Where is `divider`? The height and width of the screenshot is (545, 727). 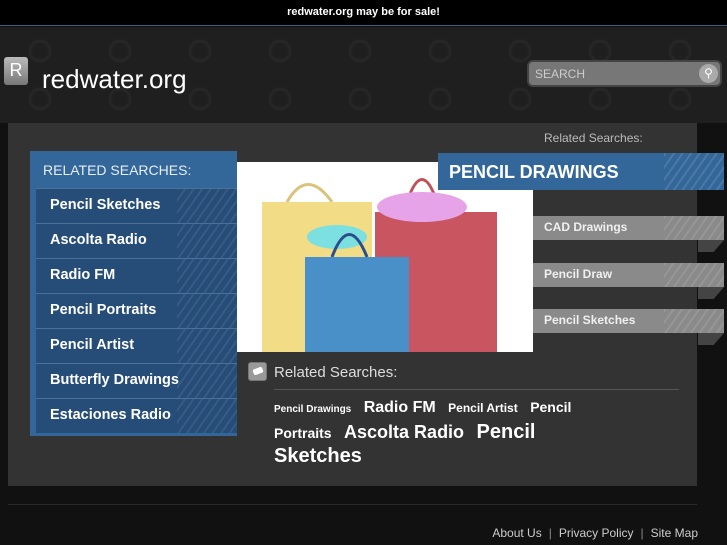 divider is located at coordinates (476, 389).